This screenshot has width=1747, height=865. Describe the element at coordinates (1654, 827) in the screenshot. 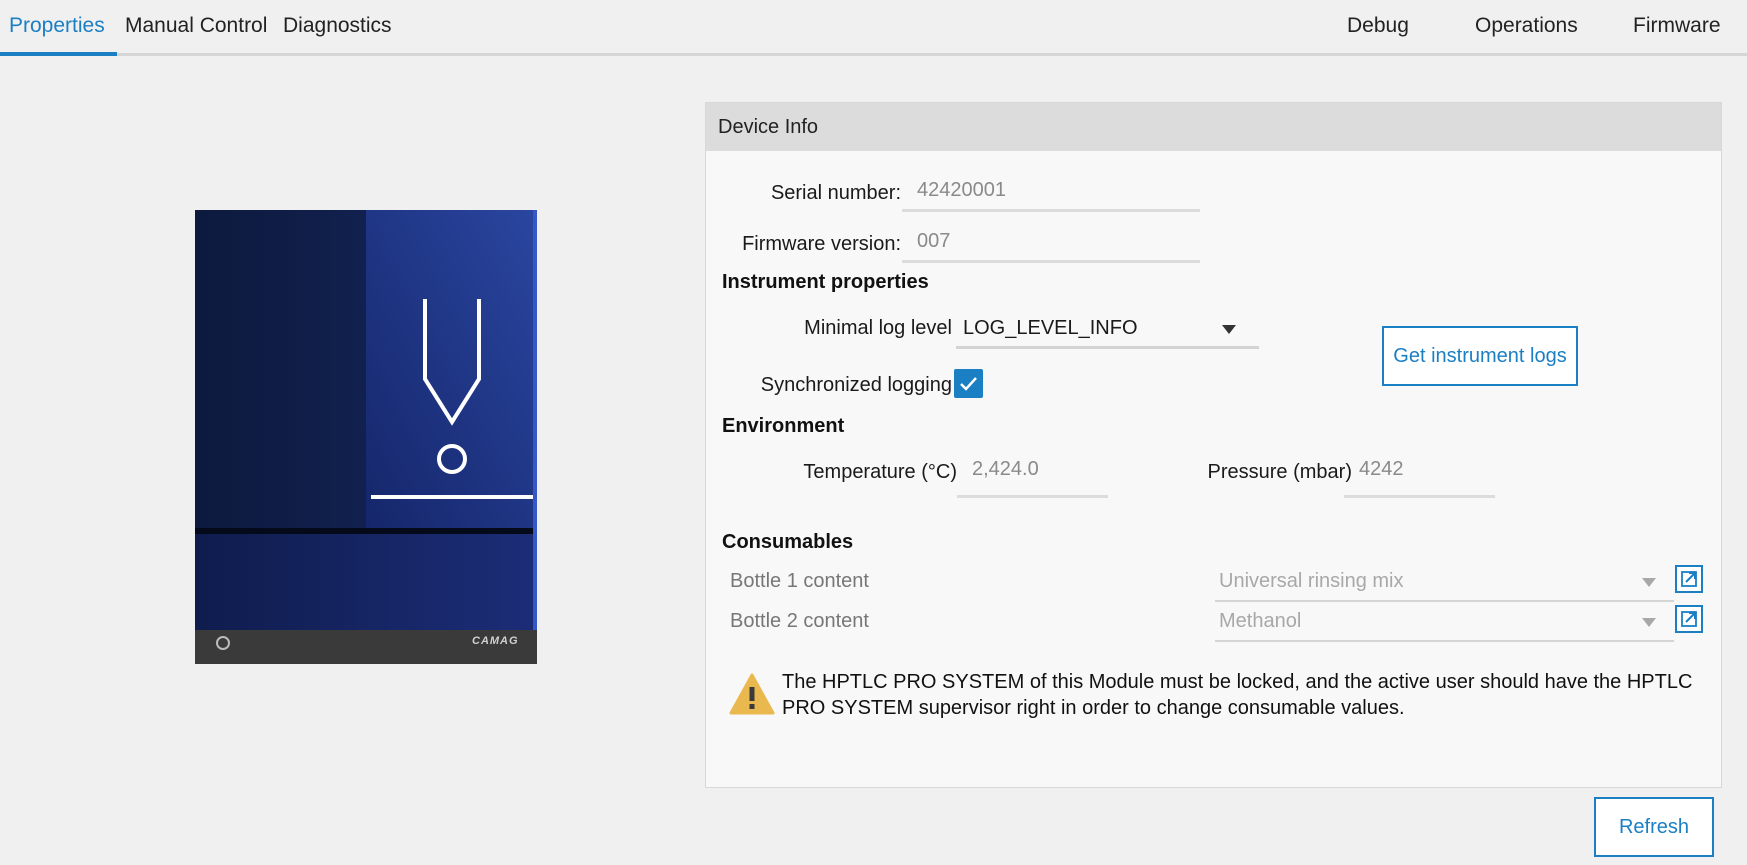

I see `refresh-button: Refresh` at that location.